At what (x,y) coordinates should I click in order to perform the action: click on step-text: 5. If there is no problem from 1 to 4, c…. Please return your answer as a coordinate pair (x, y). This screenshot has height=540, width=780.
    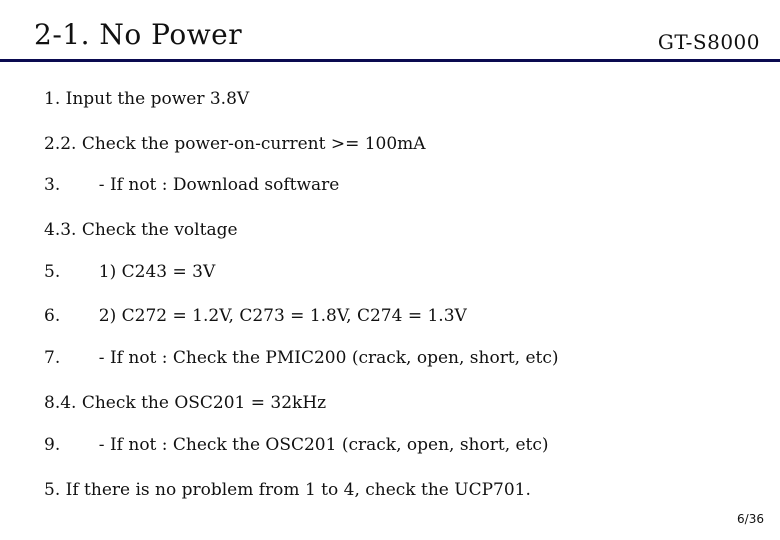
    Looking at the image, I should click on (287, 490).